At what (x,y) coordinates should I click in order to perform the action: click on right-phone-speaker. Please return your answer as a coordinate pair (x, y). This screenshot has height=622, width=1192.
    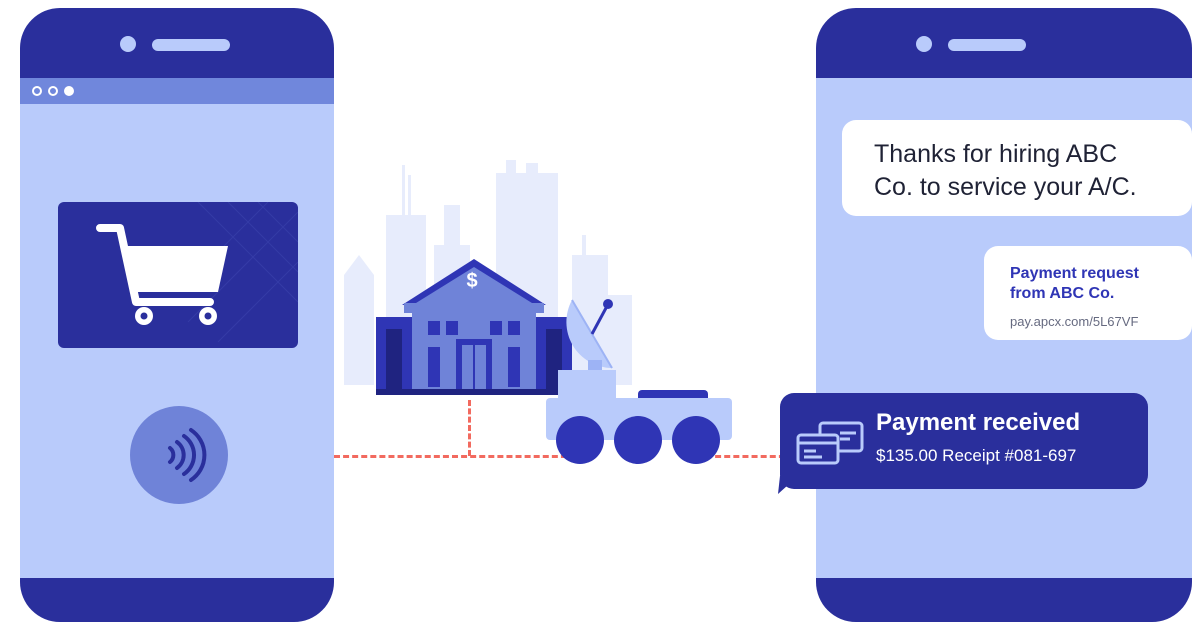
    Looking at the image, I should click on (987, 45).